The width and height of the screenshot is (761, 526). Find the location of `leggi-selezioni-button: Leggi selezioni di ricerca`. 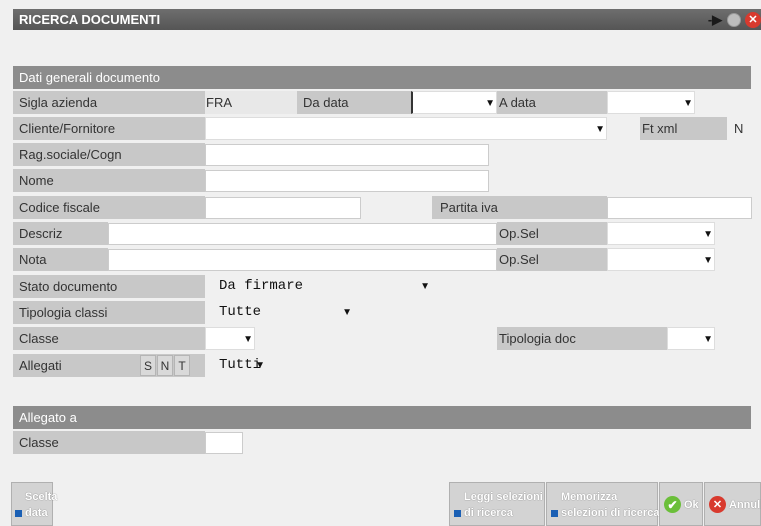

leggi-selezioni-button: Leggi selezioni di ricerca is located at coordinates (497, 504).